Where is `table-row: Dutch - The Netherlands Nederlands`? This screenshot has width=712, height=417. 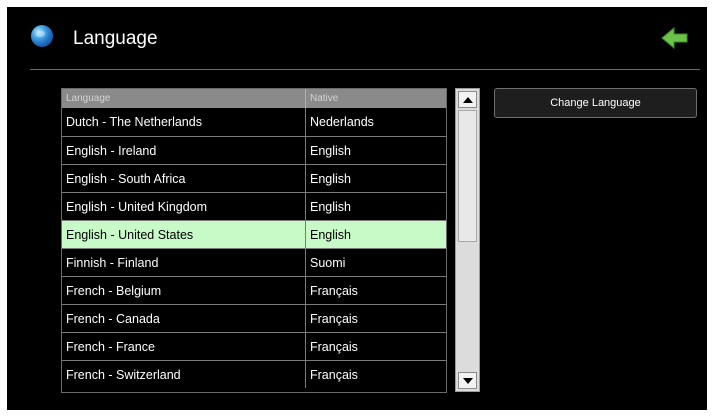 table-row: Dutch - The Netherlands Nederlands is located at coordinates (254, 122).